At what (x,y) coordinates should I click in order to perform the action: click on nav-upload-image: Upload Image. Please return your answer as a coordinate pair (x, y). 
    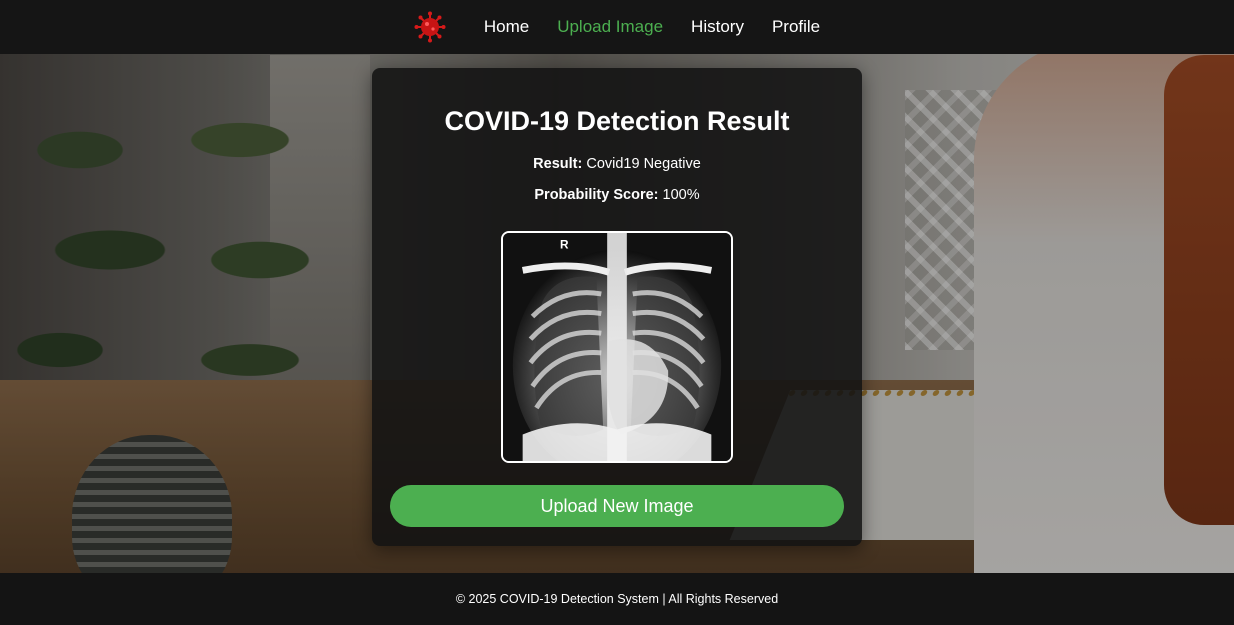
    Looking at the image, I should click on (610, 27).